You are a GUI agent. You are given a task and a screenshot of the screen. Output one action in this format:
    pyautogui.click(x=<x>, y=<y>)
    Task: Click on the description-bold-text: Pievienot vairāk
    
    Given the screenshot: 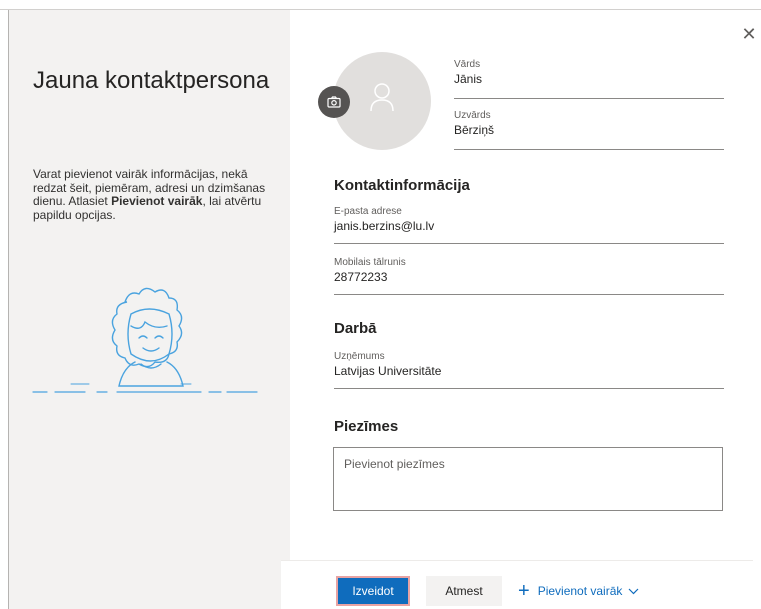 What is the action you would take?
    pyautogui.click(x=157, y=201)
    